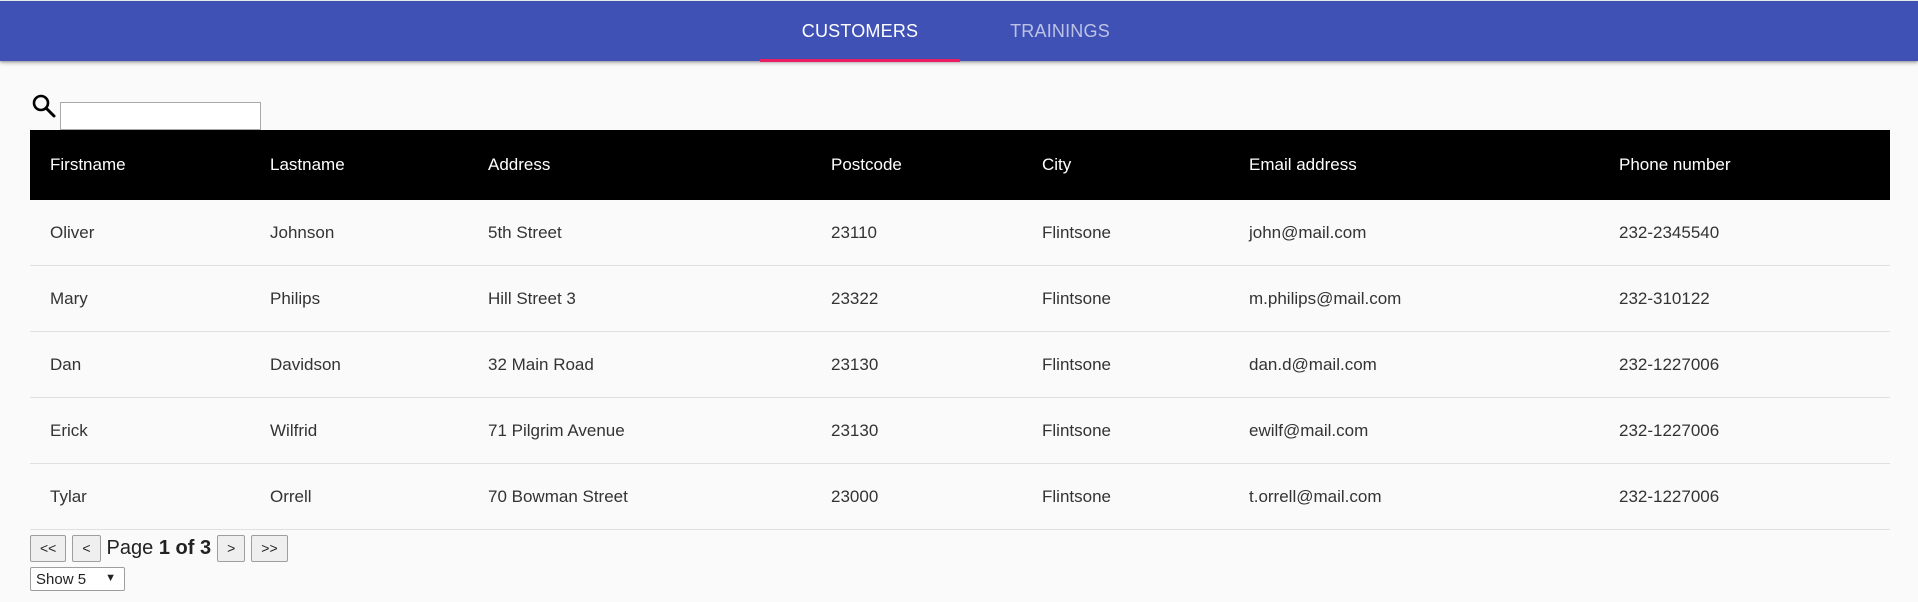 The height and width of the screenshot is (602, 1918). Describe the element at coordinates (1056, 165) in the screenshot. I see `column-header-city: City` at that location.